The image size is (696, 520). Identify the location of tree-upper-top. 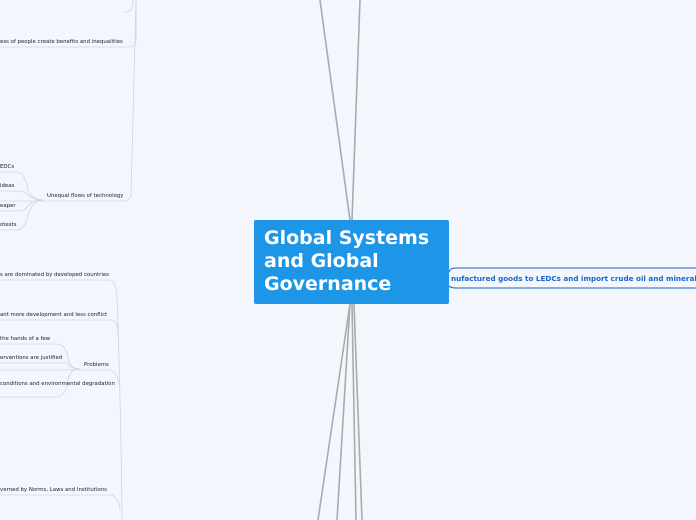
(129, 6).